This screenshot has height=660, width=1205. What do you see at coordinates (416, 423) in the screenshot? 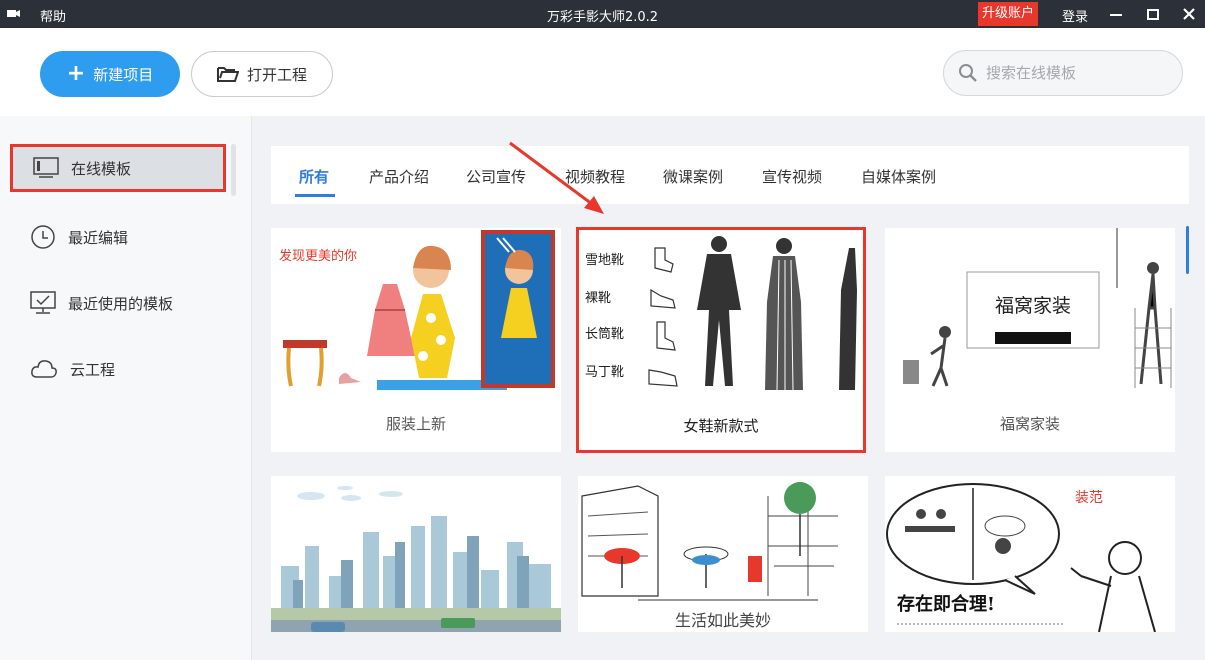
I see `template-caption: 服装上新` at bounding box center [416, 423].